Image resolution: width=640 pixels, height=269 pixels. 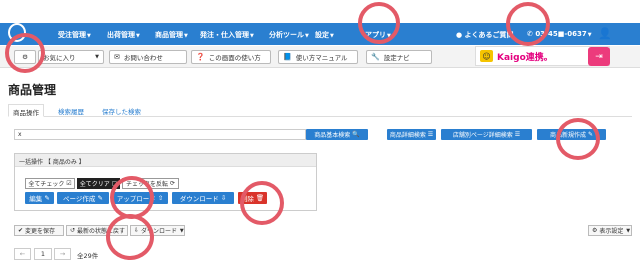 What do you see at coordinates (227, 35) in the screenshot?
I see `nav-purchasing: 発注・仕入管理▼` at bounding box center [227, 35].